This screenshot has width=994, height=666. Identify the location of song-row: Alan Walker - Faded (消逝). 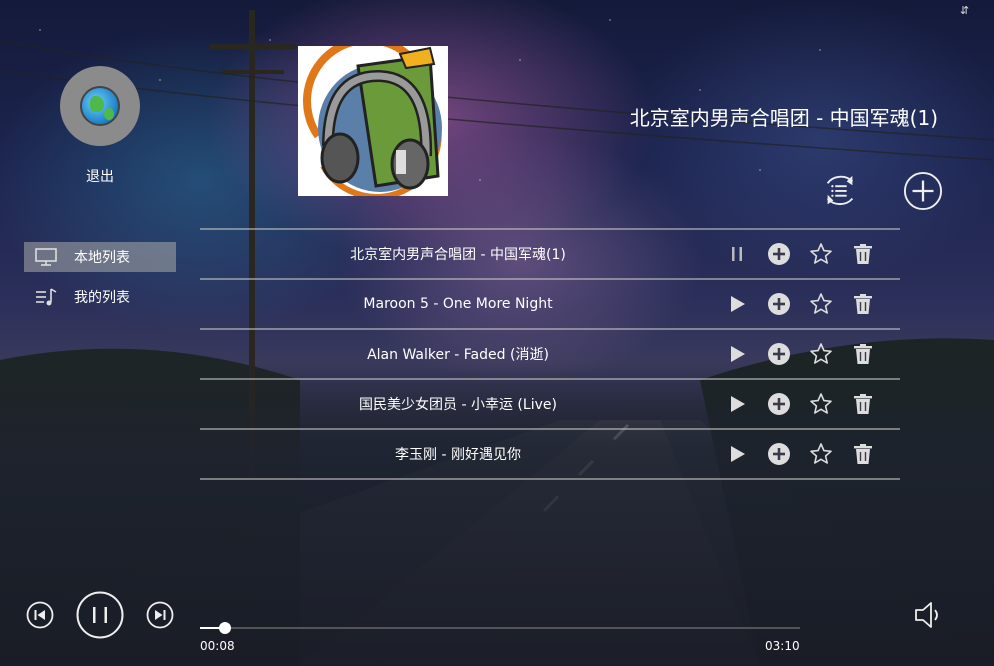
(550, 354).